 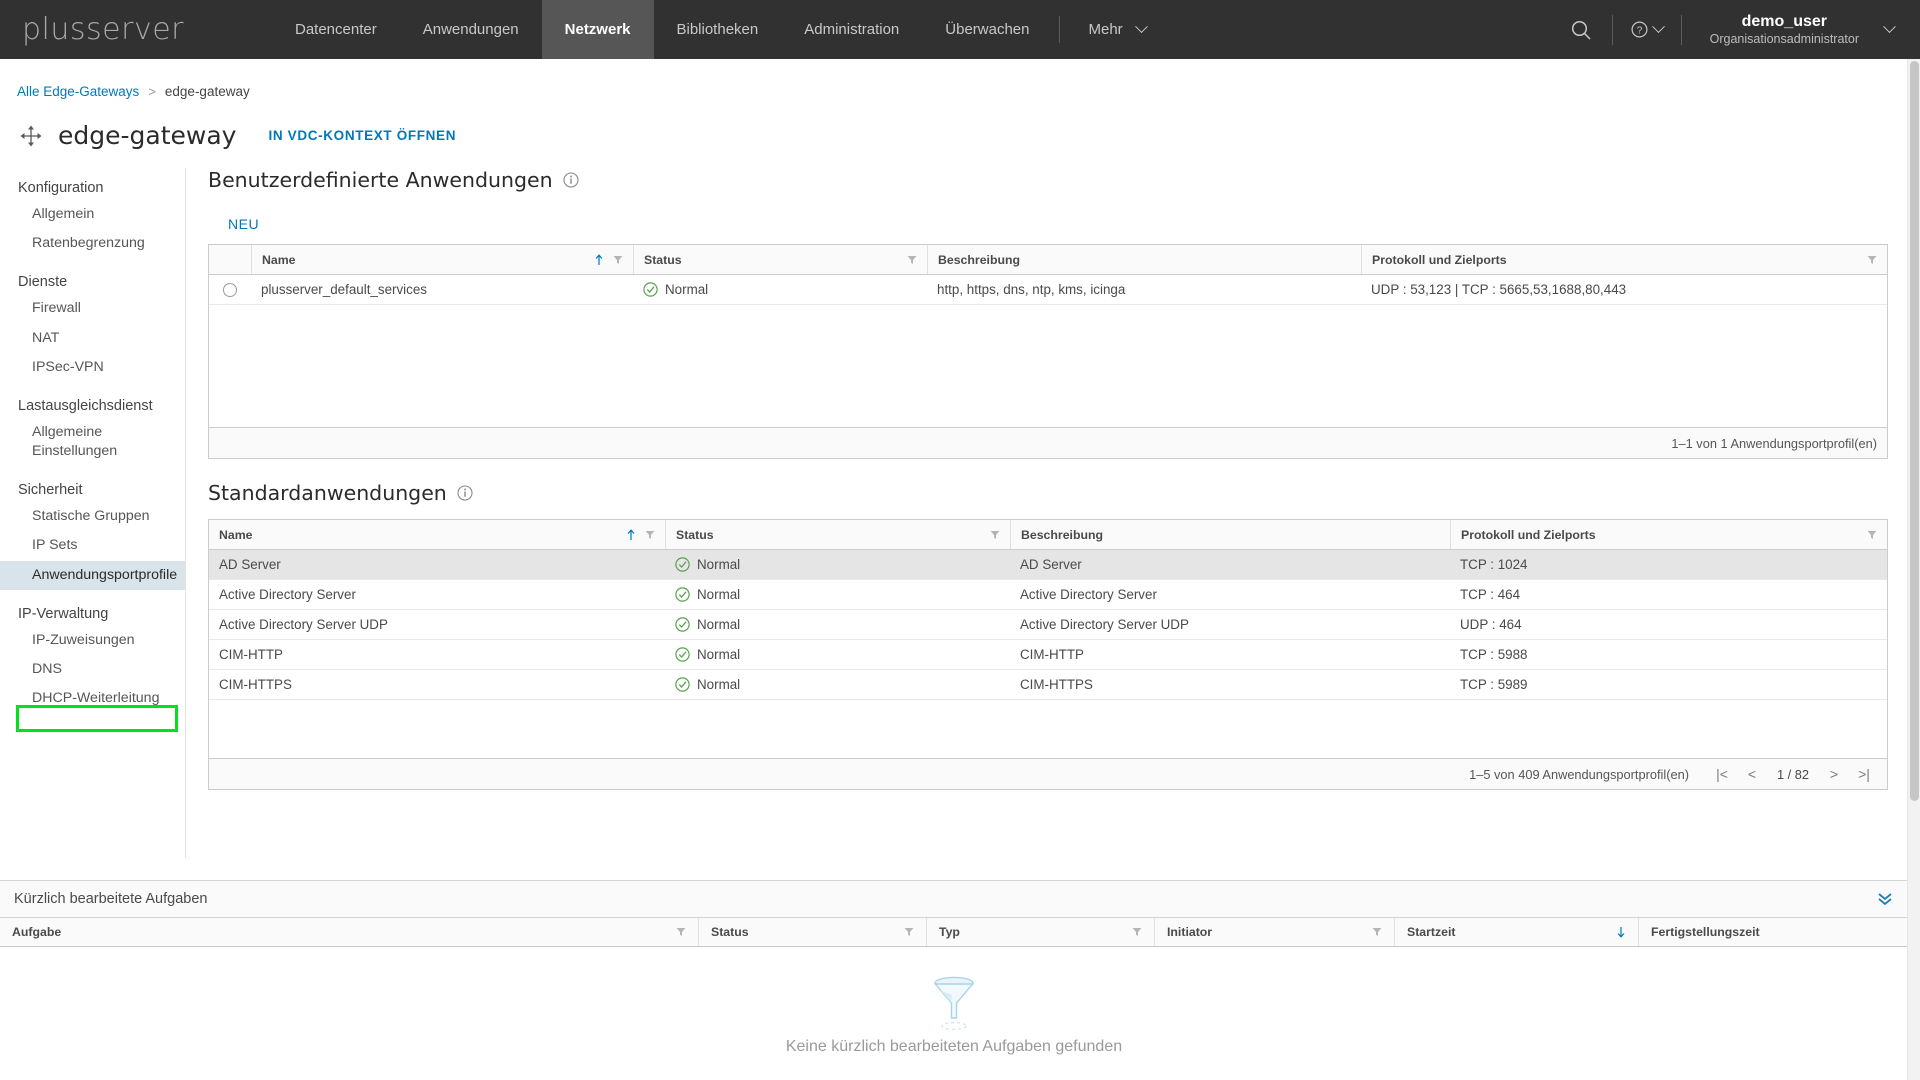 What do you see at coordinates (1190, 932) in the screenshot?
I see `tasks-header-initiator-label: Initiator` at bounding box center [1190, 932].